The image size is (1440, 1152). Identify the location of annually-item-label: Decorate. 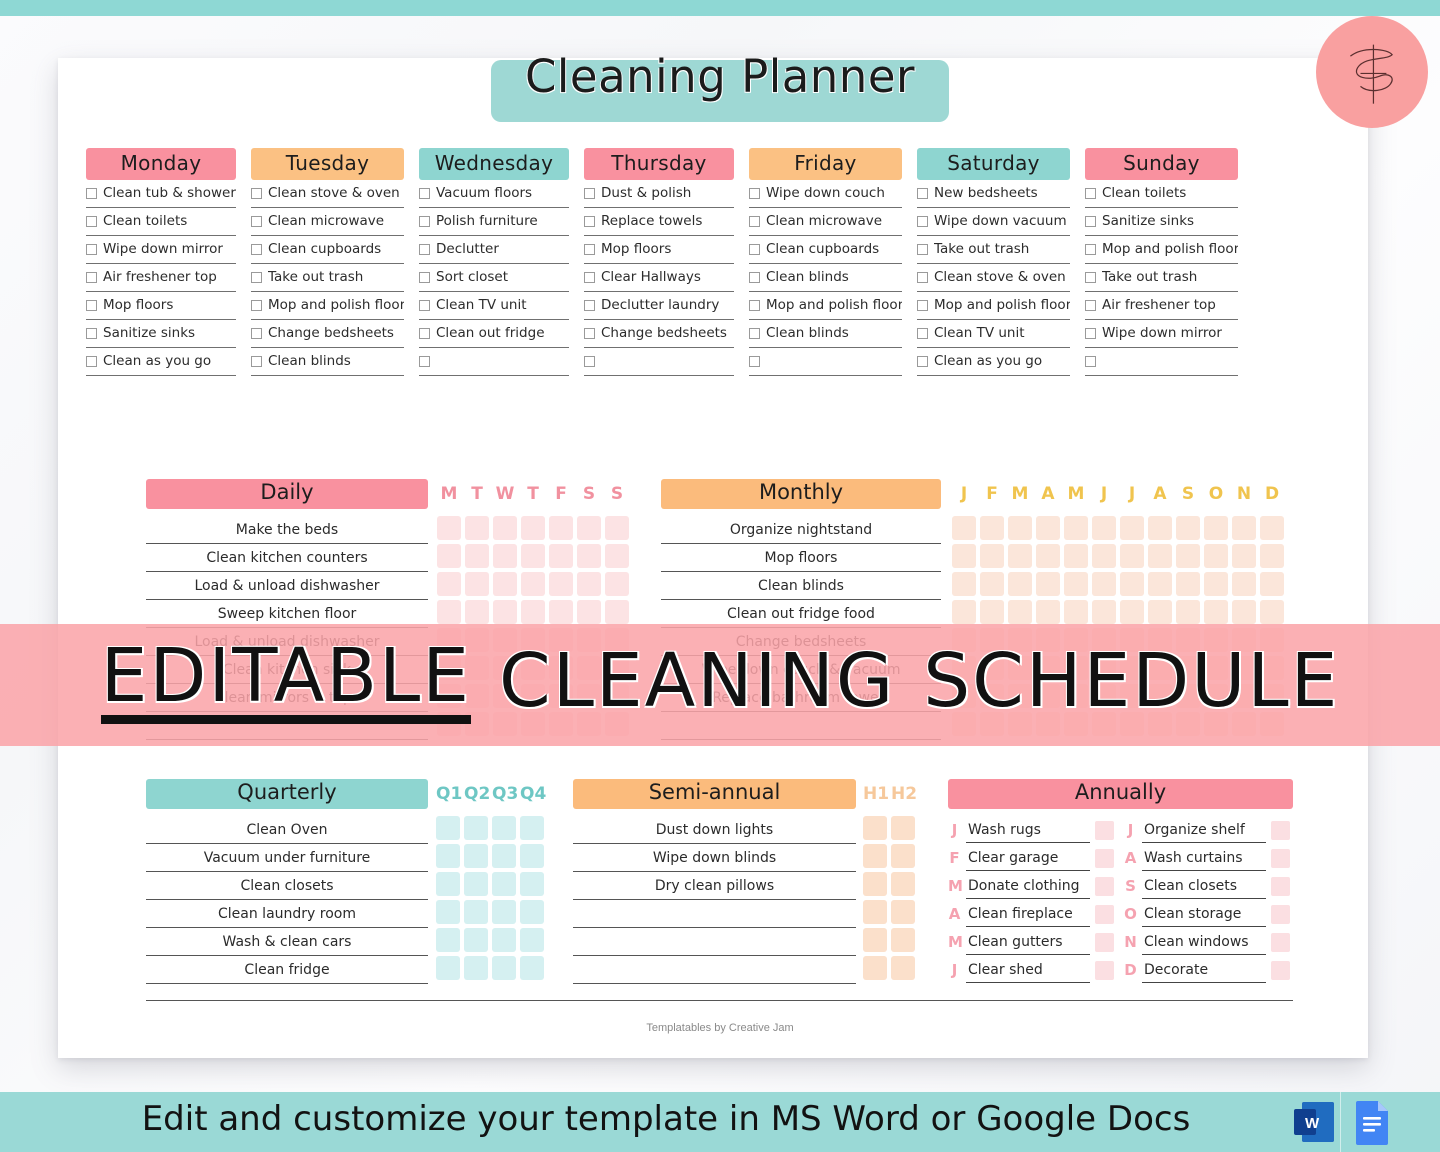
(1204, 970).